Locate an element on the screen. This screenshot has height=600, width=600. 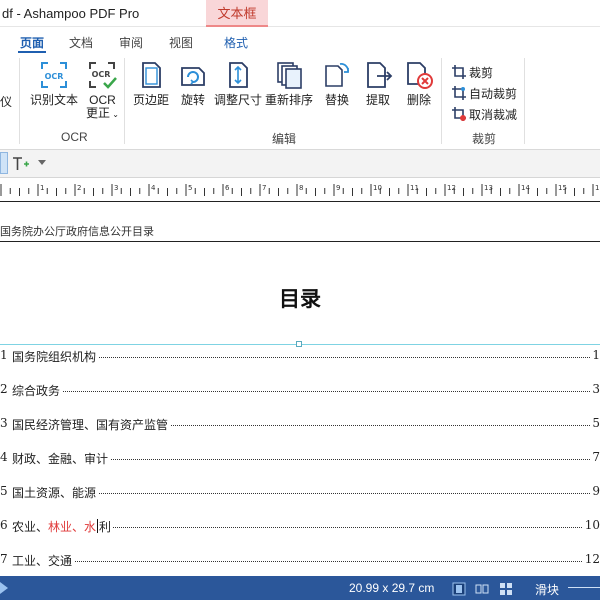
two-page-view-icon is located at coordinates (482, 589).